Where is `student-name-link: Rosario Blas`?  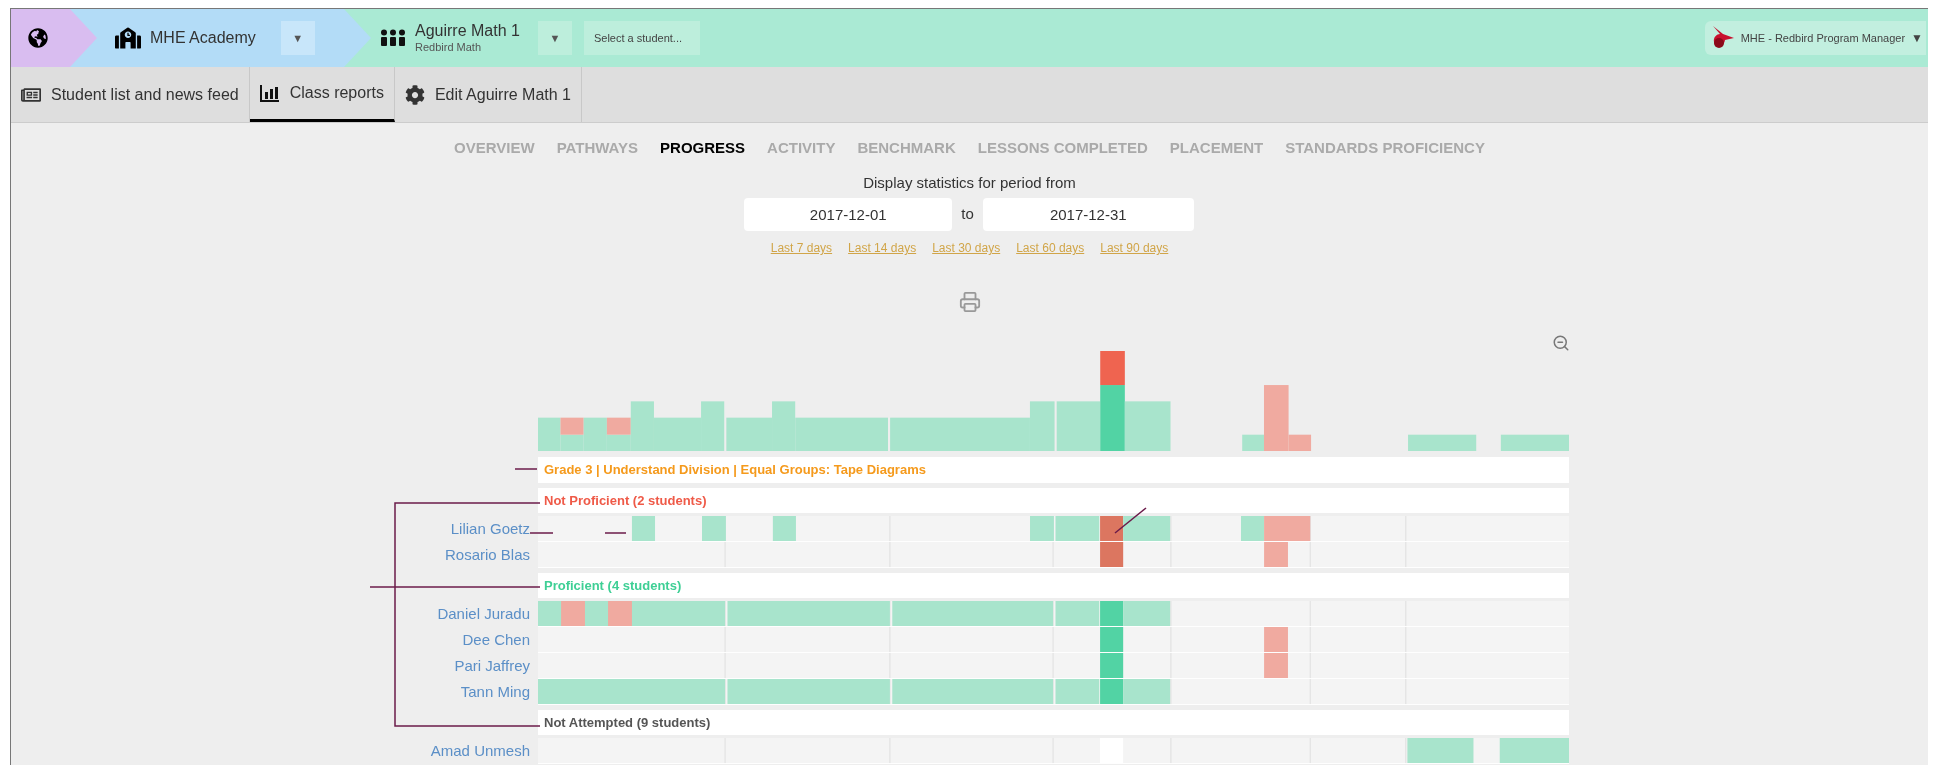 student-name-link: Rosario Blas is located at coordinates (487, 555).